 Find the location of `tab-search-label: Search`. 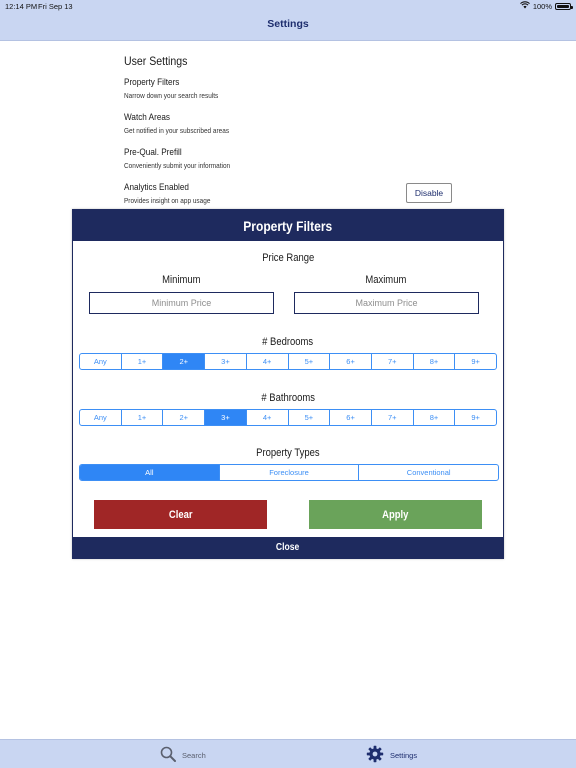

tab-search-label: Search is located at coordinates (194, 755).